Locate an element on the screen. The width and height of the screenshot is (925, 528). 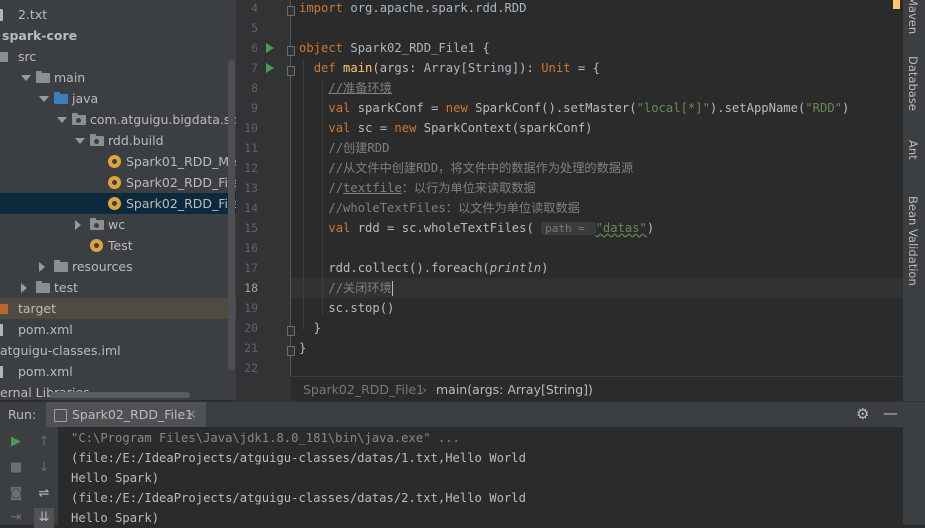
code-line: object Spark02_RDD_File1 { is located at coordinates (597, 48).